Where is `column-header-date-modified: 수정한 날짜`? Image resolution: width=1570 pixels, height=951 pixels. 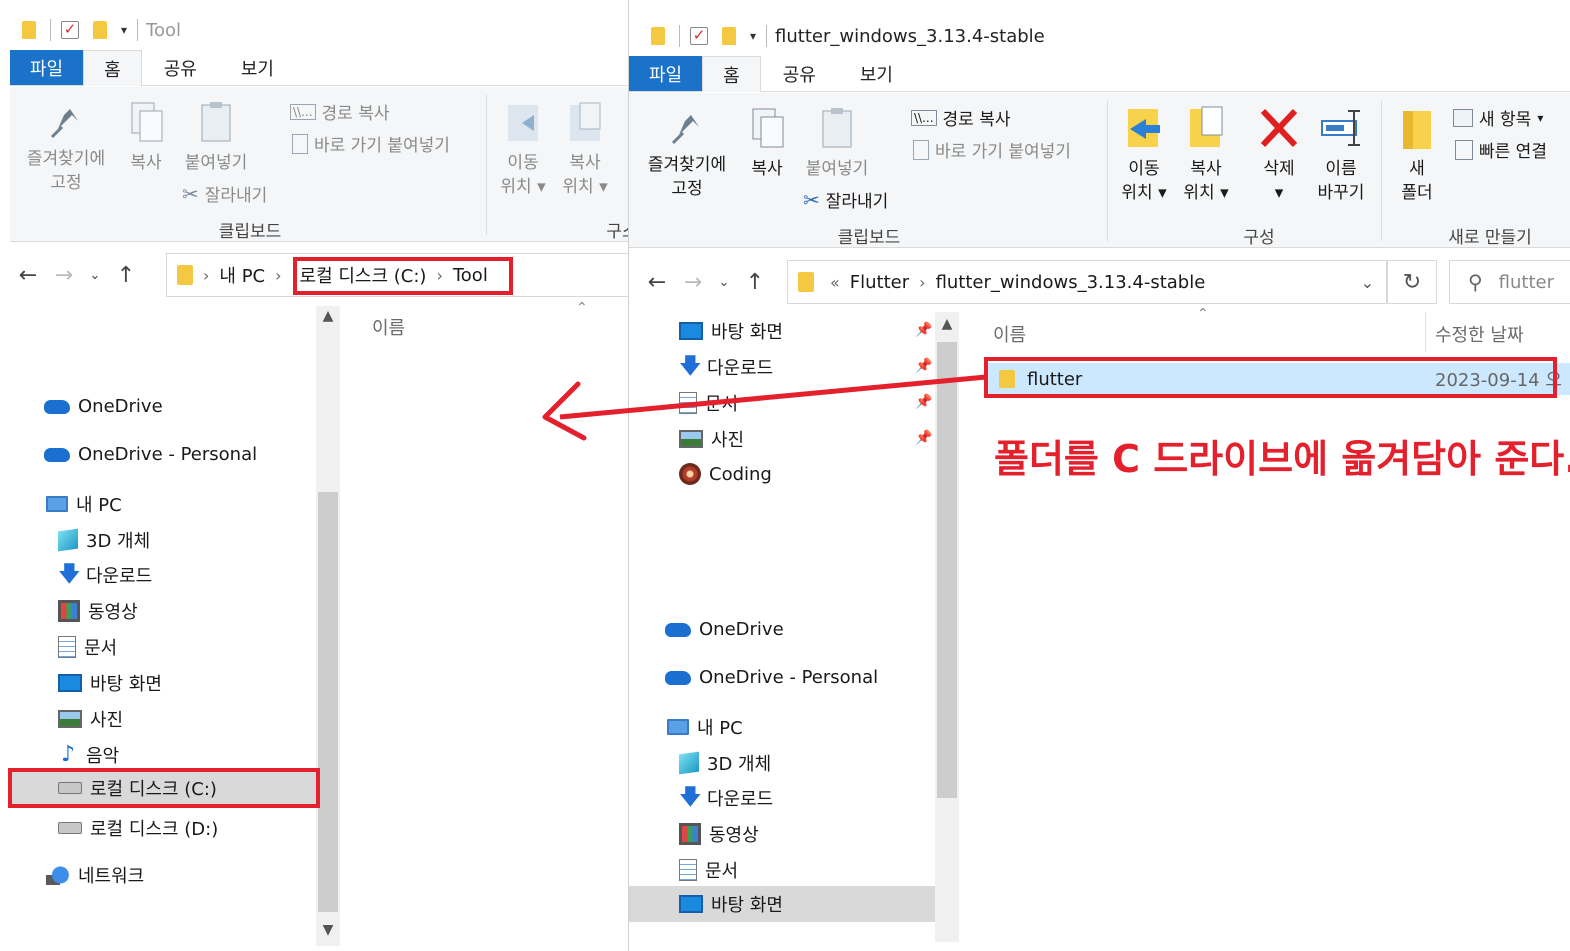 column-header-date-modified: 수정한 날짜 is located at coordinates (1479, 334).